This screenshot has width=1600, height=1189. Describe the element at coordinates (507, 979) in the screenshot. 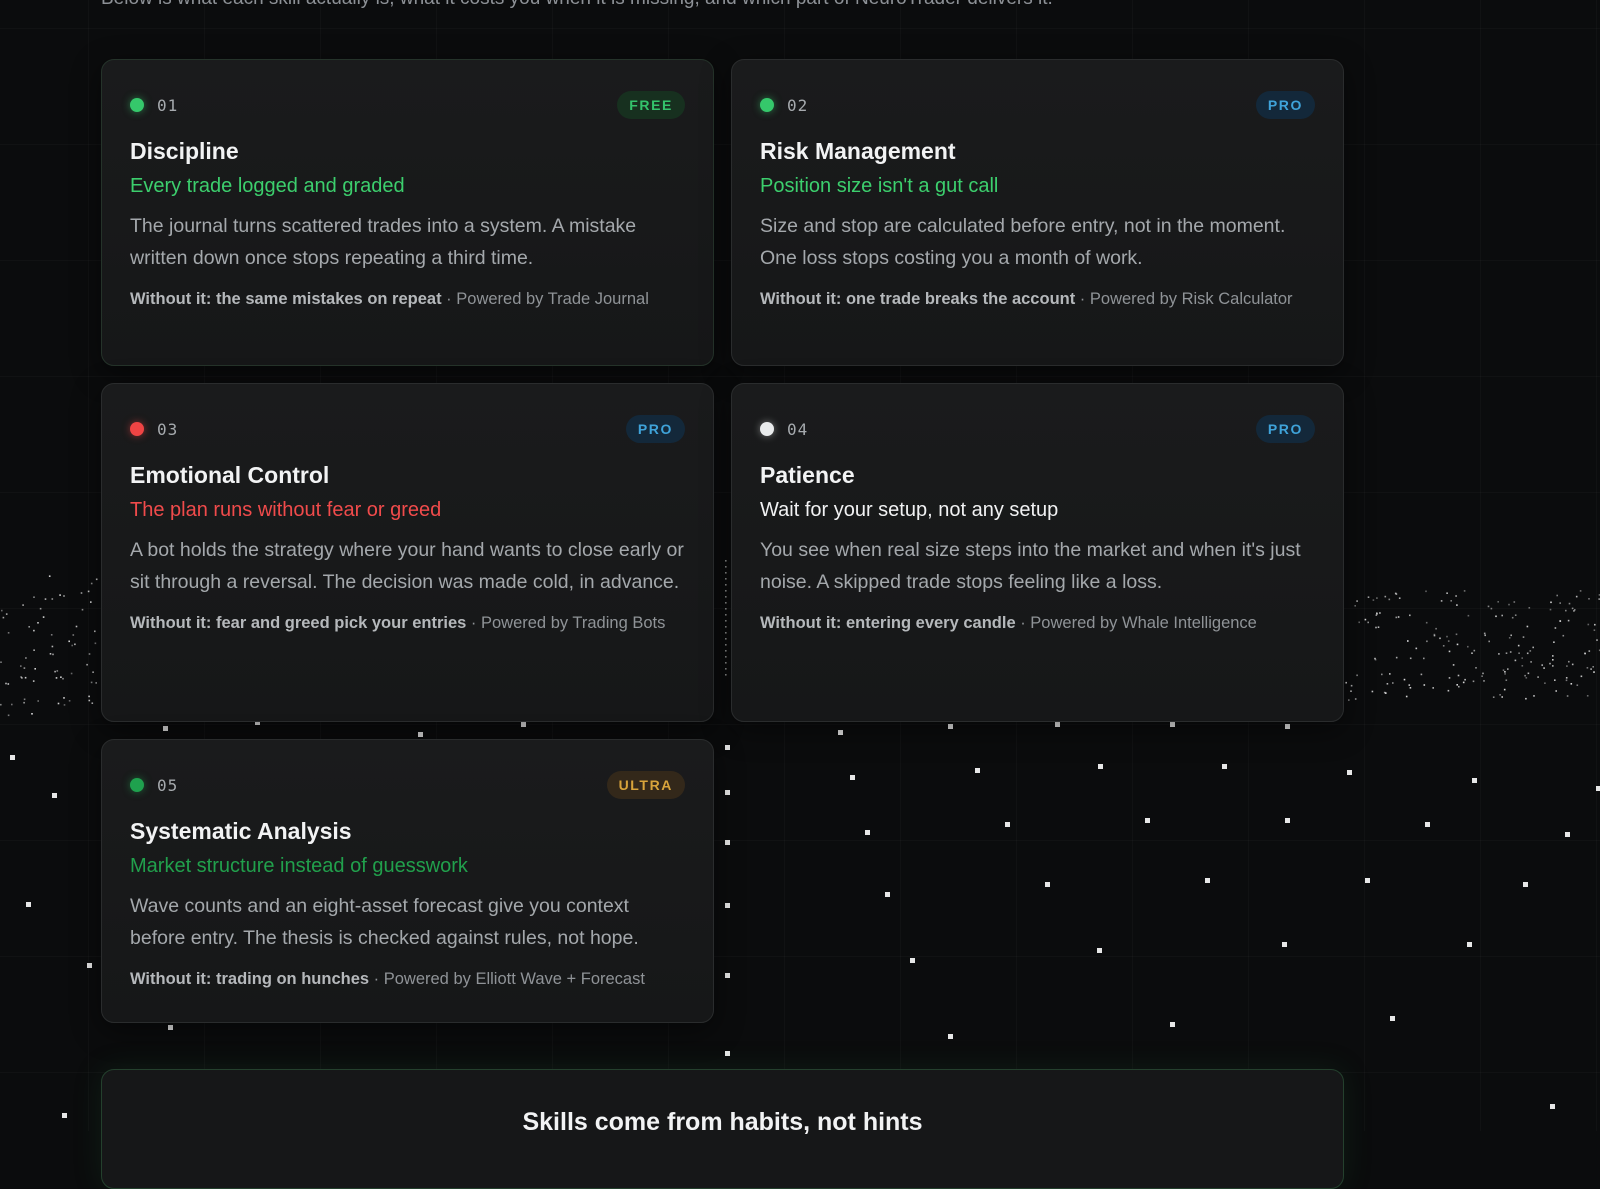

I see `powered-by-text: · Powered by Elliott Wave + Forecast` at that location.